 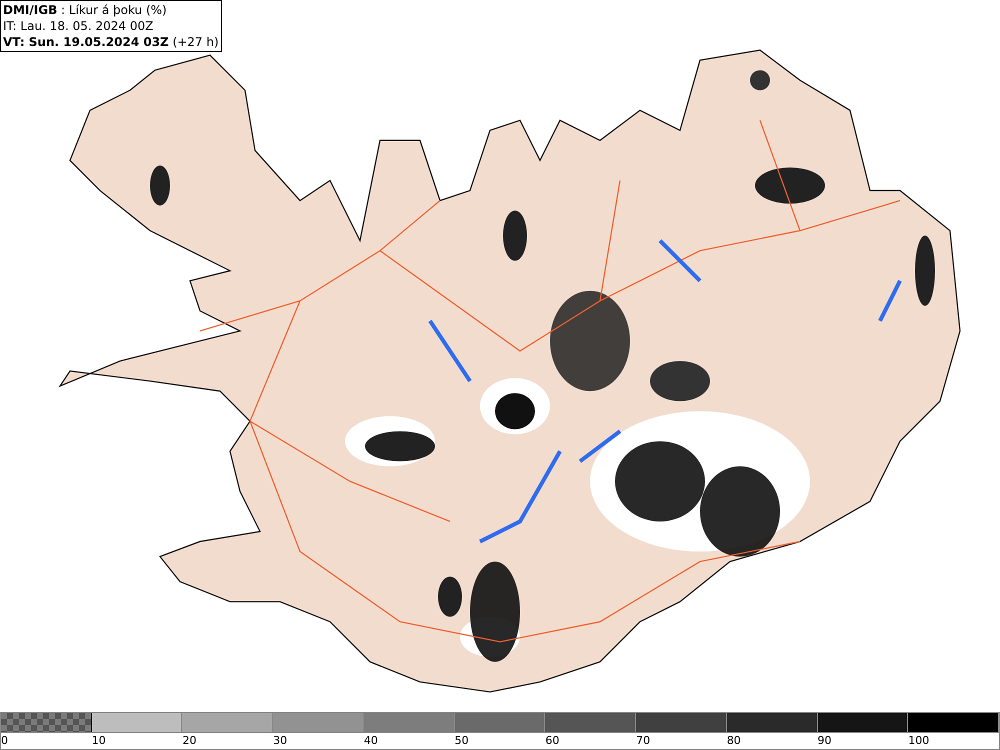 What do you see at coordinates (99, 740) in the screenshot?
I see `legend-label: 10` at bounding box center [99, 740].